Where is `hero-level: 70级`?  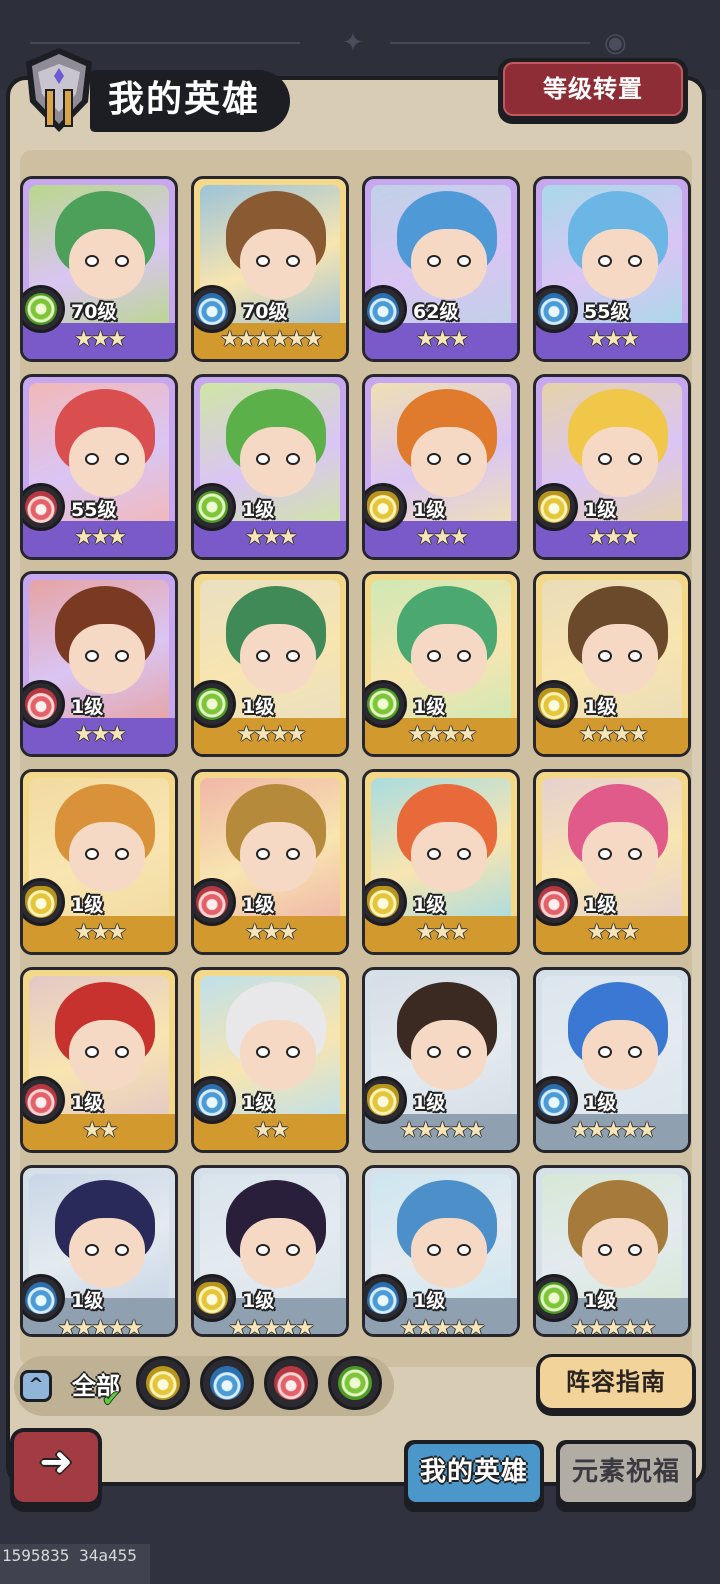
hero-level: 70级 is located at coordinates (265, 312).